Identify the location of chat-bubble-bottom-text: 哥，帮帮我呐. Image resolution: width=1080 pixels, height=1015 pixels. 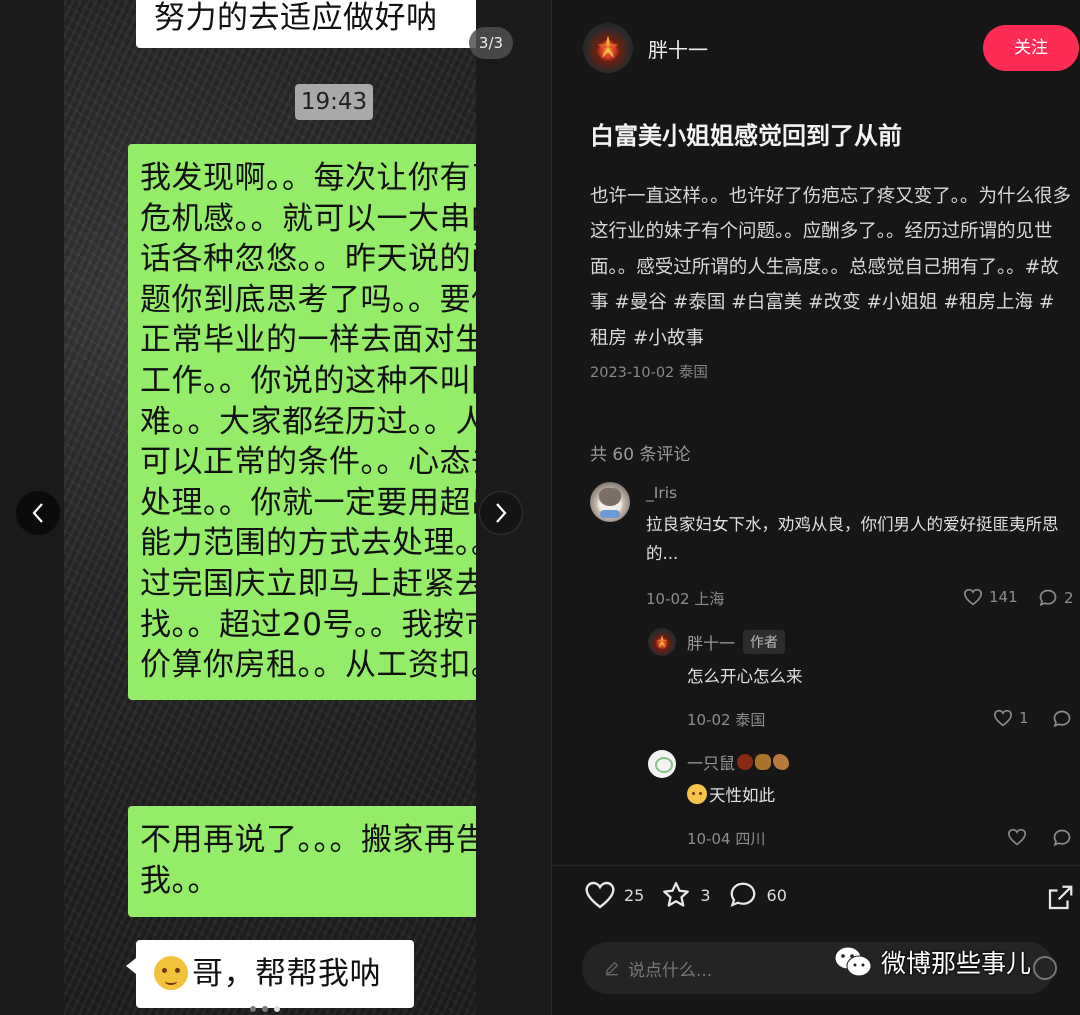
(286, 974).